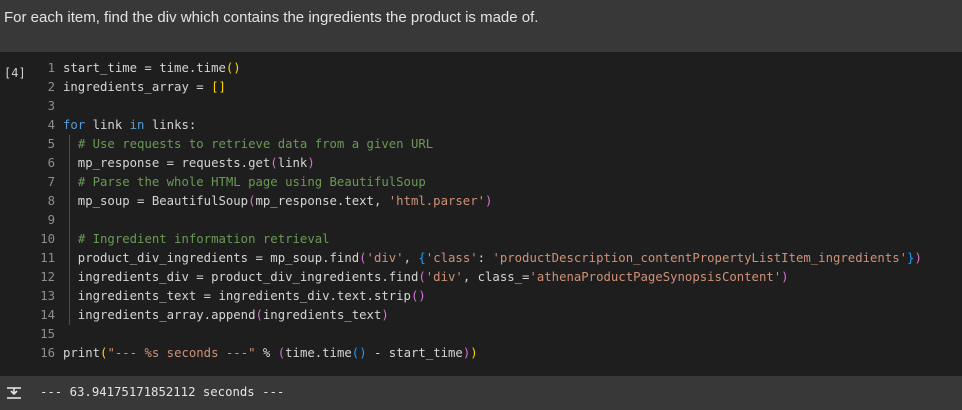  I want to click on line-number: 1, so click(51, 68).